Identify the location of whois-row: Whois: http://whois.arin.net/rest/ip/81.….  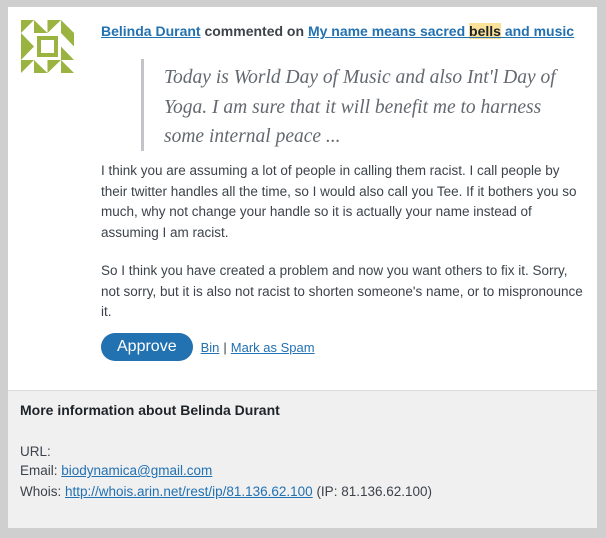
(226, 492).